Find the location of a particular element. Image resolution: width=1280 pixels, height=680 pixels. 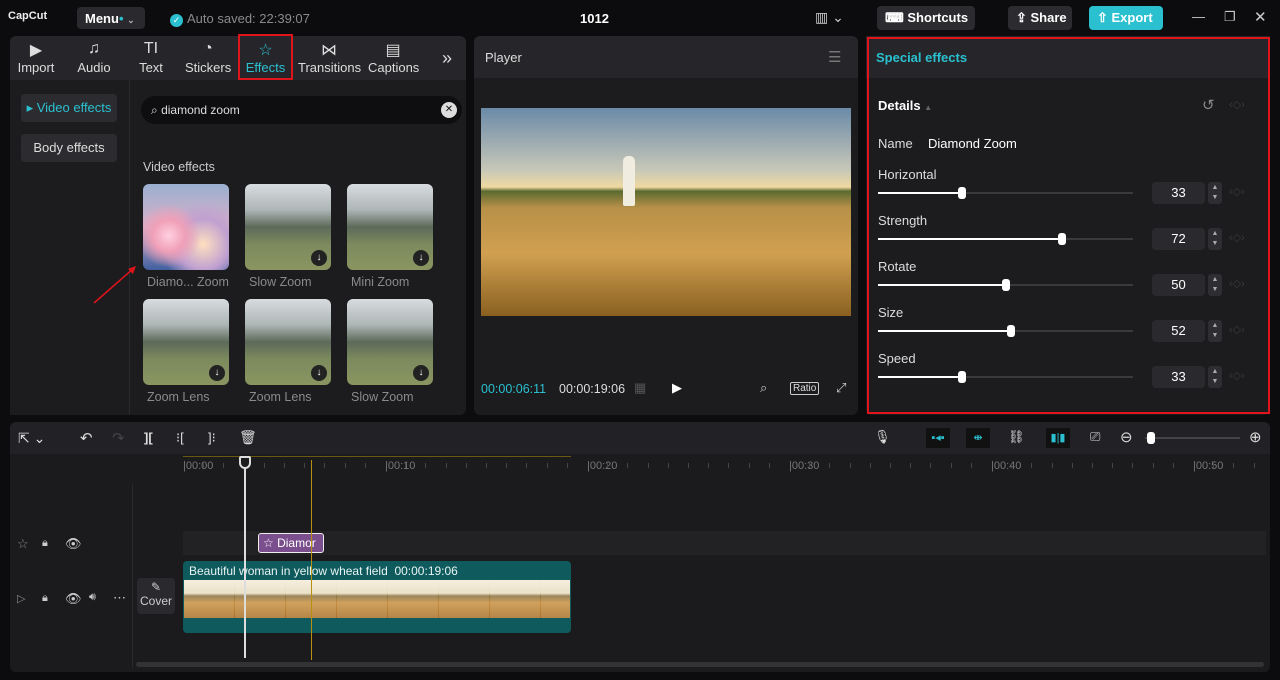

details-toggle: Details ▲ is located at coordinates (905, 105).